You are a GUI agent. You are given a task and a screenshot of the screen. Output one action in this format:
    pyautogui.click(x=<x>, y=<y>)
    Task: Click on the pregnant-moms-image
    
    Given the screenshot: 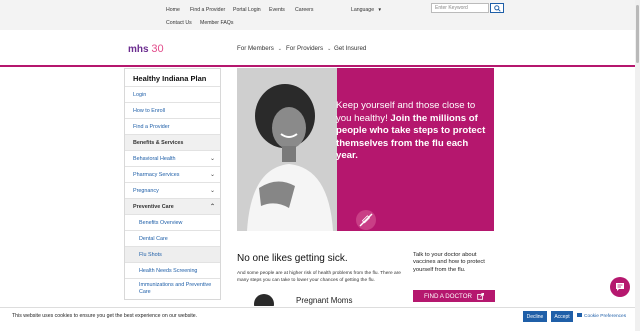 What is the action you would take?
    pyautogui.click(x=264, y=300)
    